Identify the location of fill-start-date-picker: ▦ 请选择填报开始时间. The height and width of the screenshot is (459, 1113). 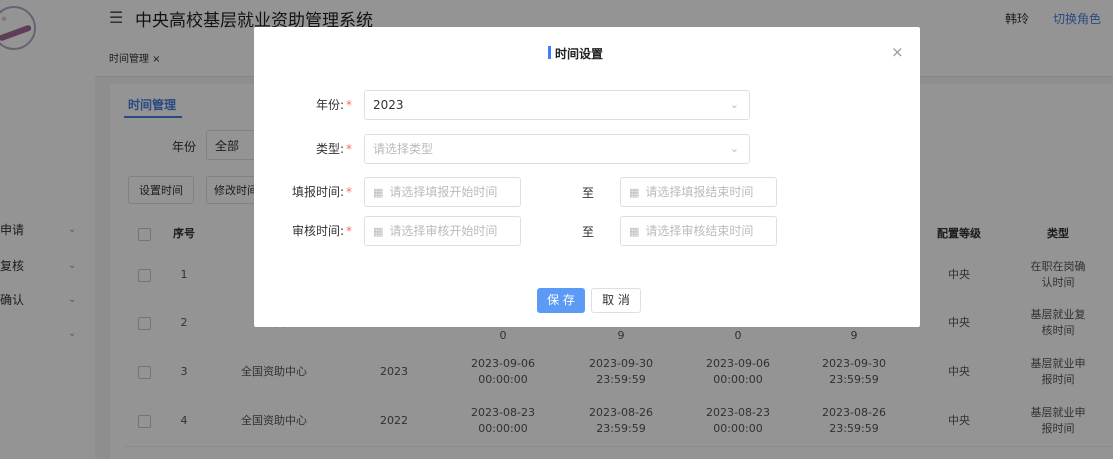
(442, 192).